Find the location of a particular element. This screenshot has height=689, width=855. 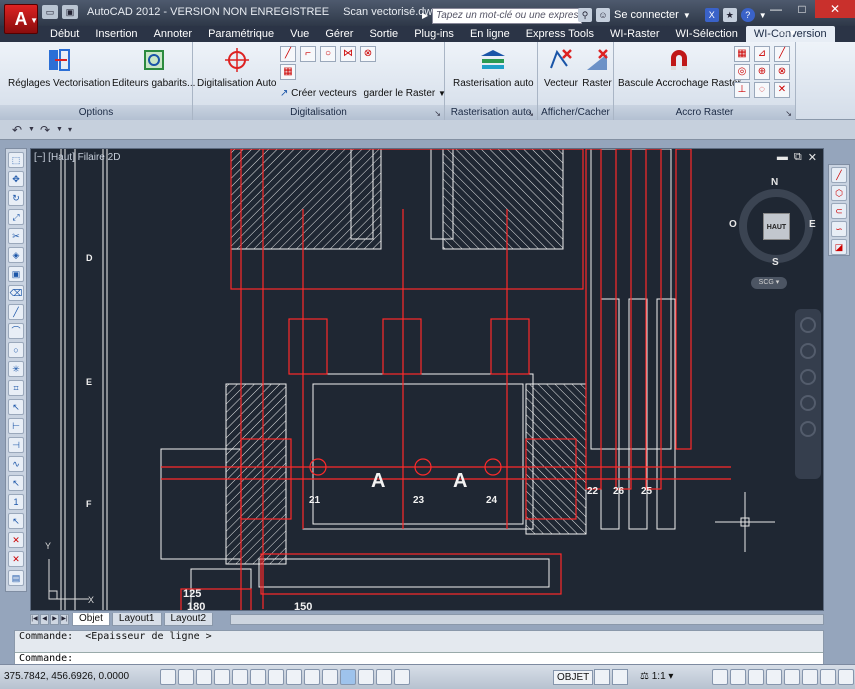

number-icon: 1 is located at coordinates (16, 502).